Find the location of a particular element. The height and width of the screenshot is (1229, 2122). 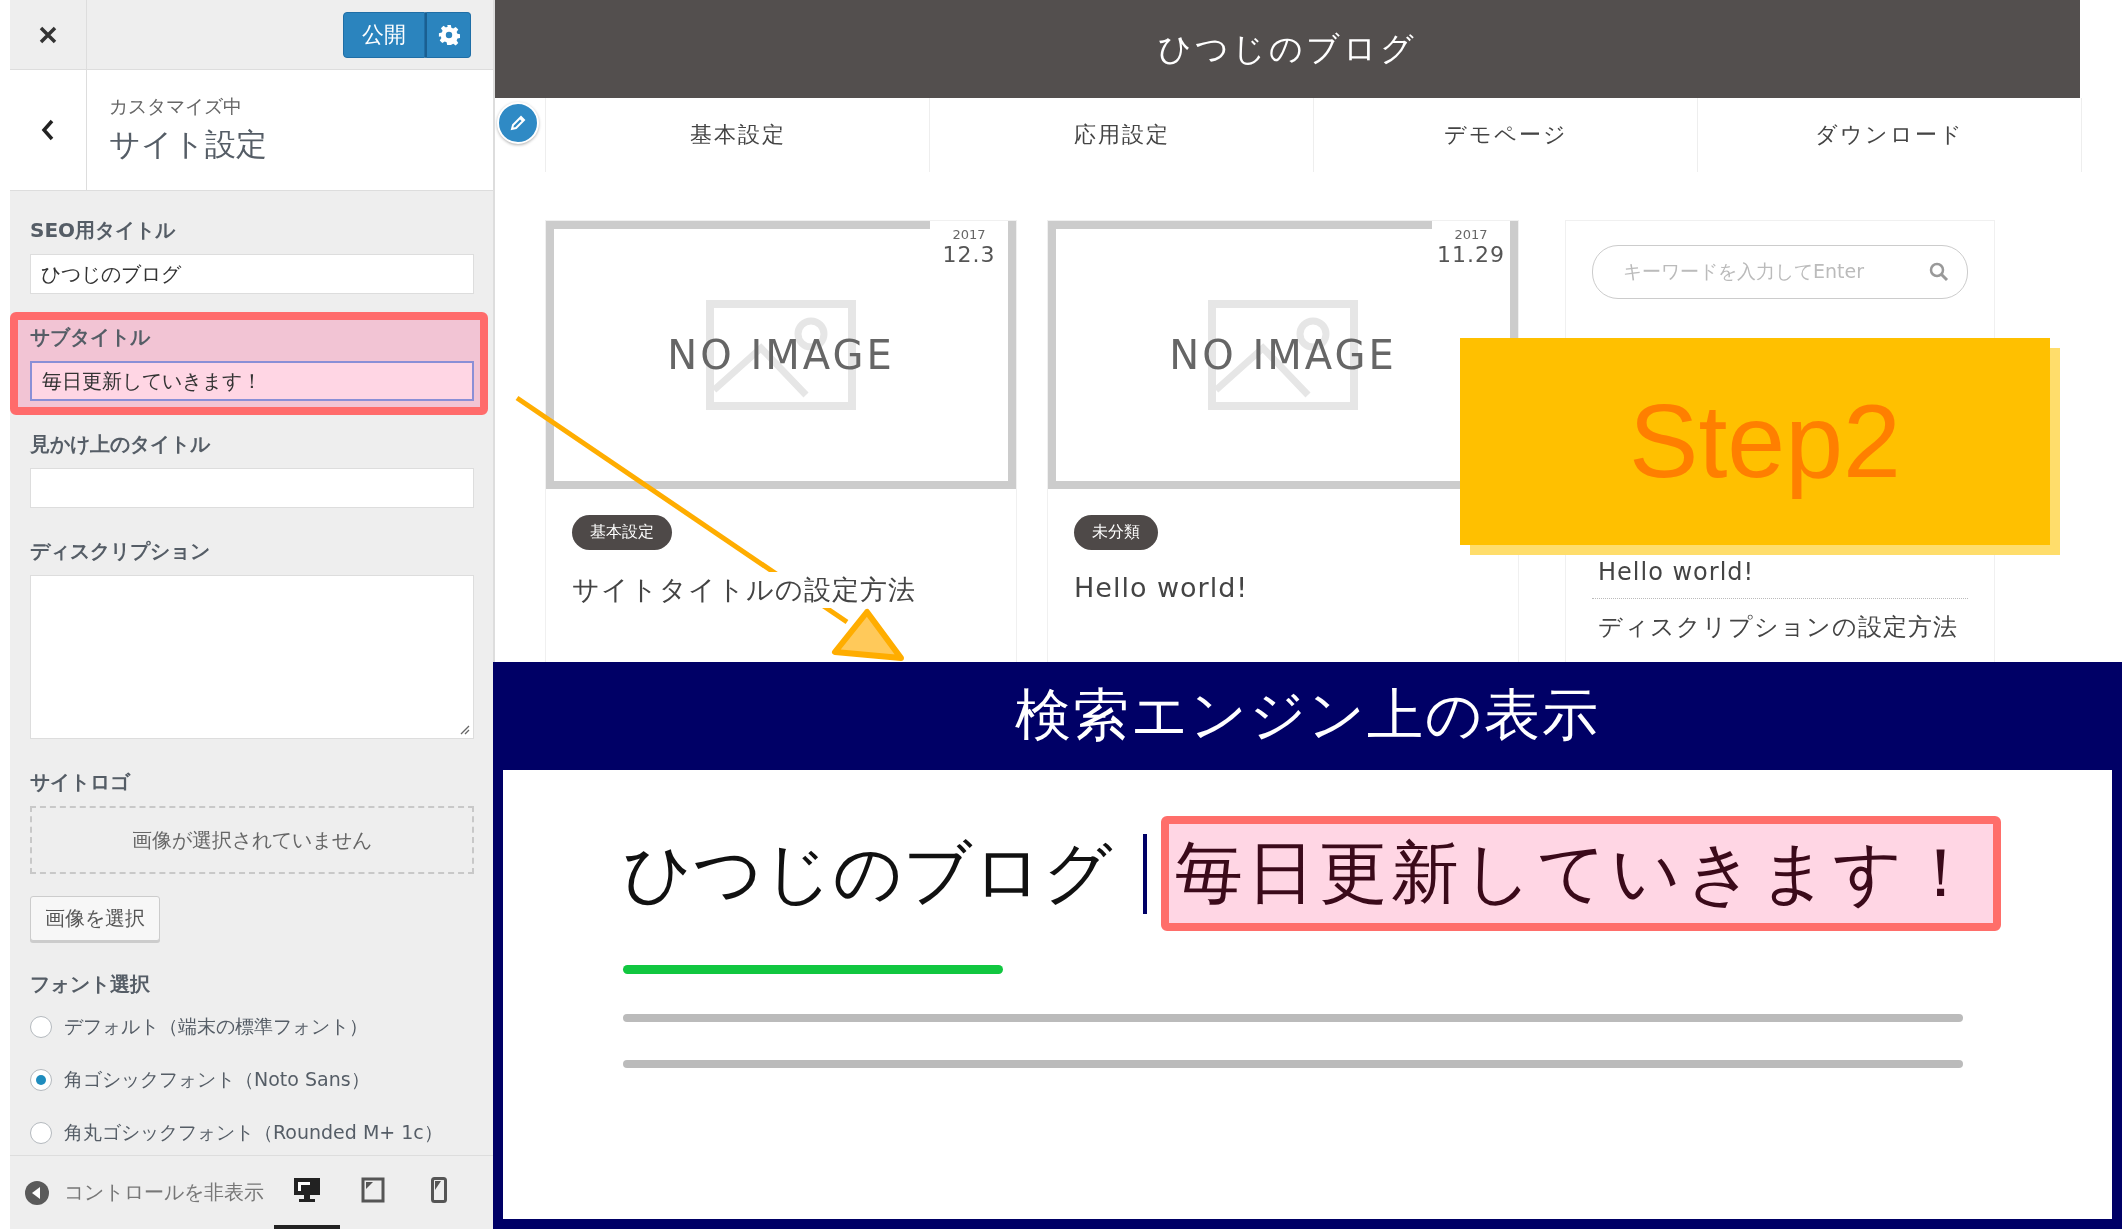

settings-button is located at coordinates (448, 34).